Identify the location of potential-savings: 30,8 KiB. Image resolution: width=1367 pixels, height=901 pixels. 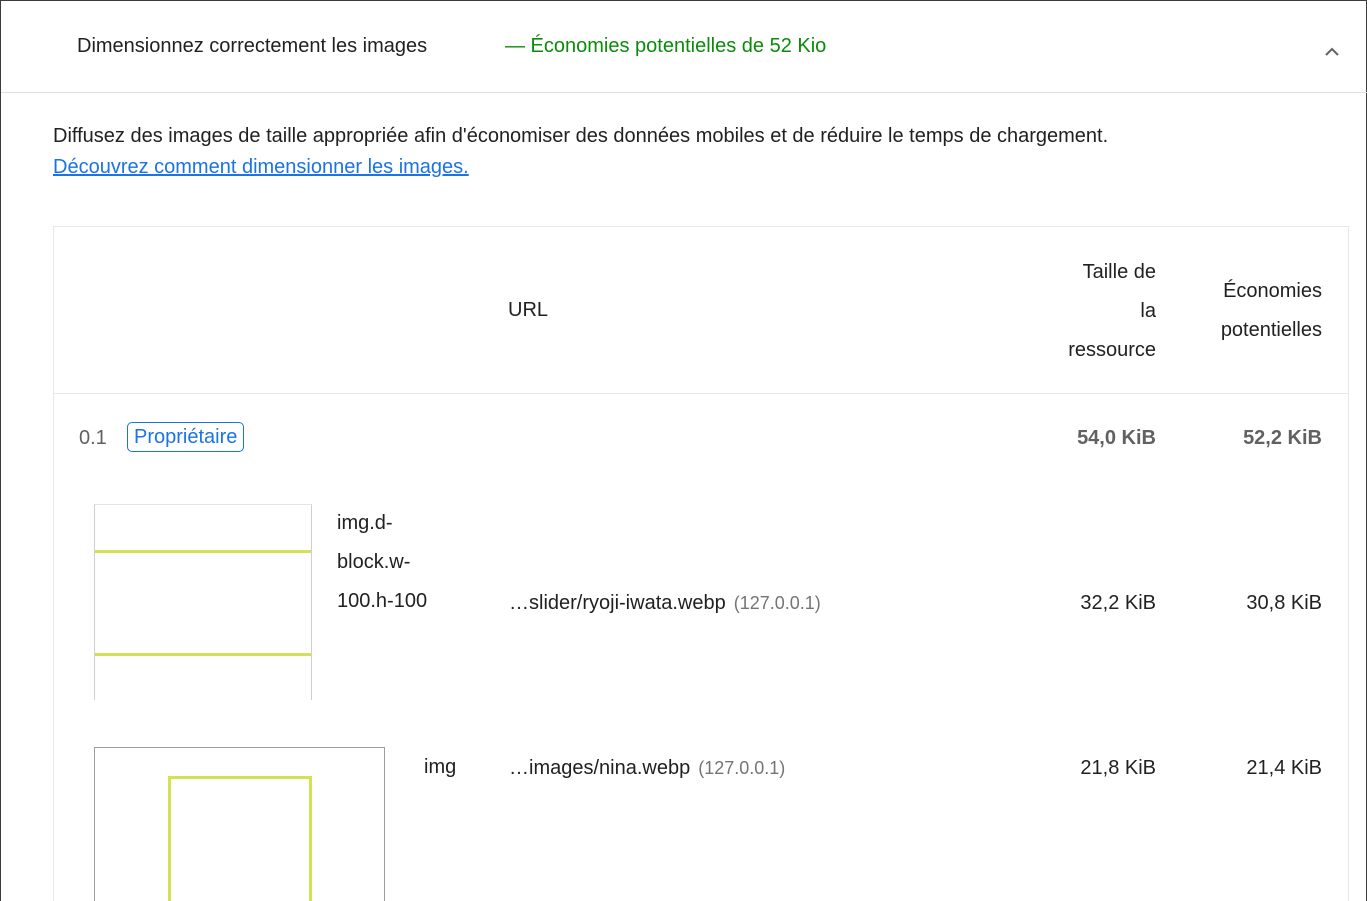
(1284, 603).